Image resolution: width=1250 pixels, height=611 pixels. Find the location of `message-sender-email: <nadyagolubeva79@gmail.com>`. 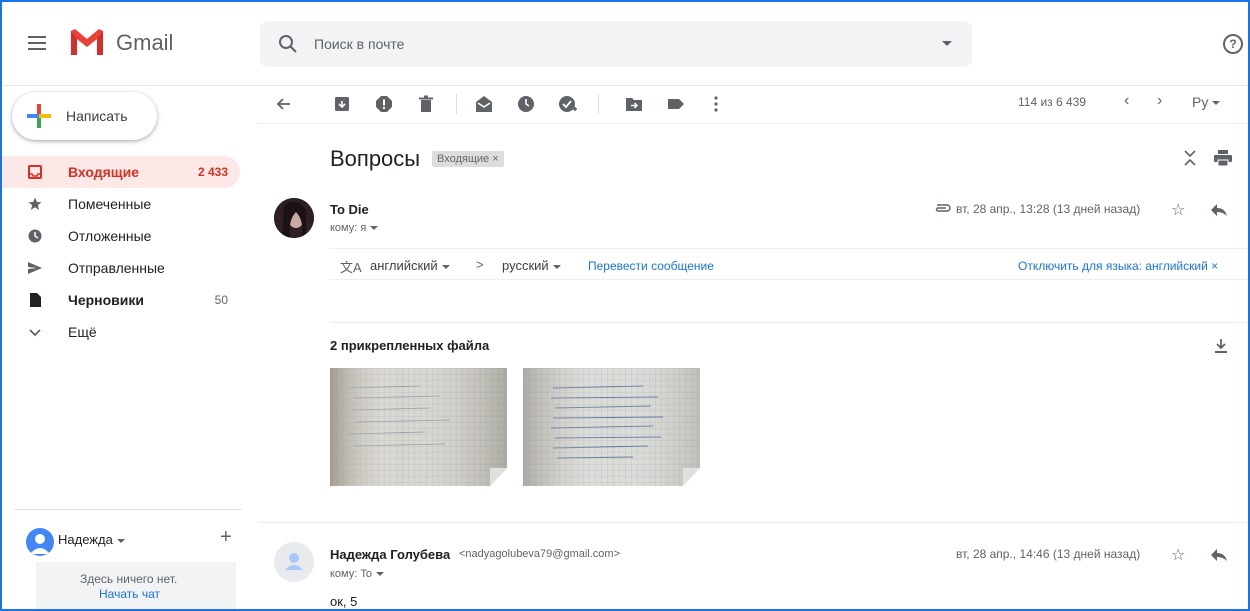

message-sender-email: <nadyagolubeva79@gmail.com> is located at coordinates (539, 554).